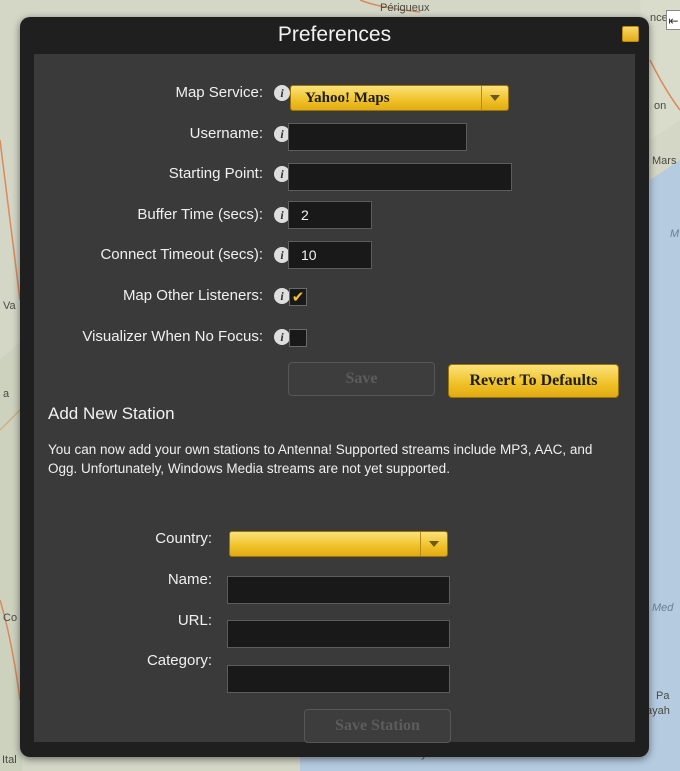  What do you see at coordinates (330, 215) in the screenshot?
I see `buffer-time-input: 2` at bounding box center [330, 215].